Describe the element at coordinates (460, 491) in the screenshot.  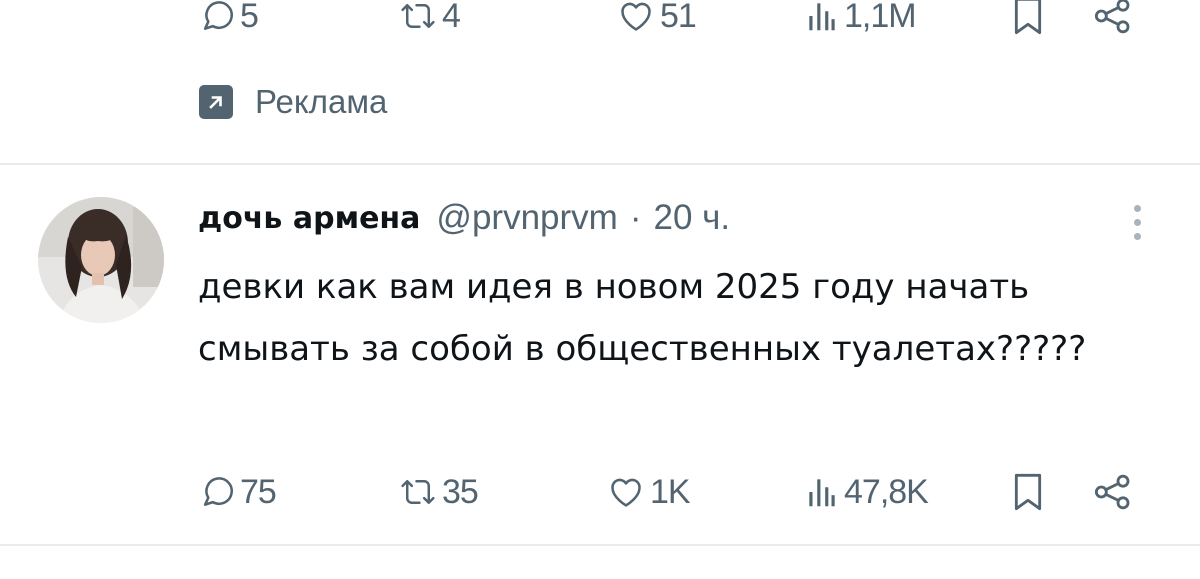
I see `repost-count: 35` at that location.